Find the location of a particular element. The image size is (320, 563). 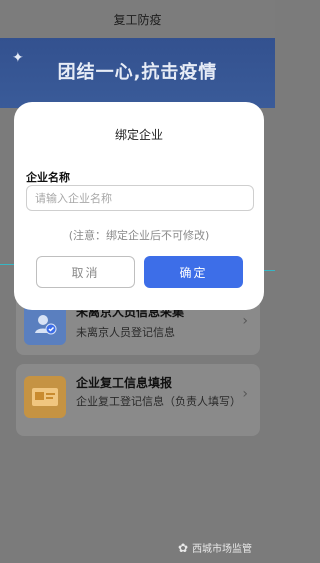

banner-text: 团结一心,抗击疫情 is located at coordinates (137, 72).